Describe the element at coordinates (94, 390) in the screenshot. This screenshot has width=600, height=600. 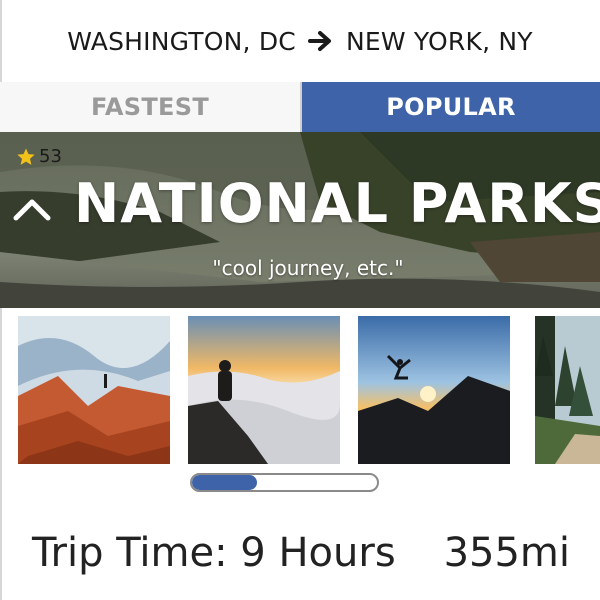
I see `red-rock-canyon-photo` at that location.